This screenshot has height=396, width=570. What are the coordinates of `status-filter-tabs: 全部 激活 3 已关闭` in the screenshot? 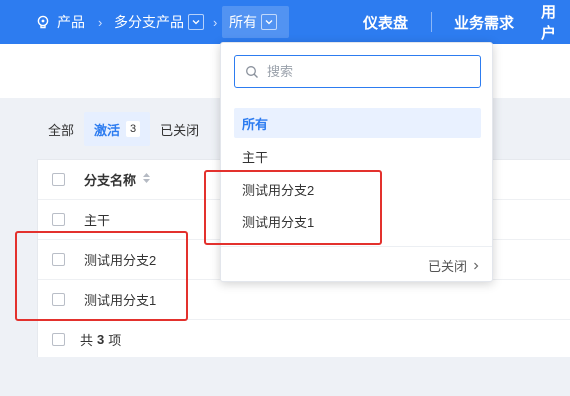 It's located at (123, 129).